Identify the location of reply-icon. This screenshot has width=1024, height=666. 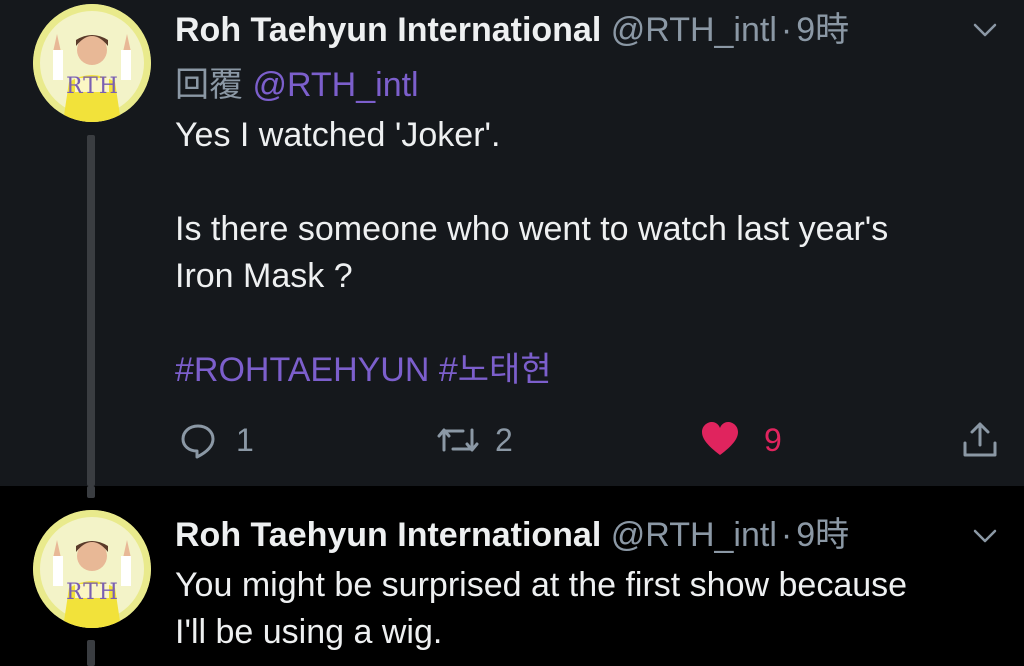
(198, 440).